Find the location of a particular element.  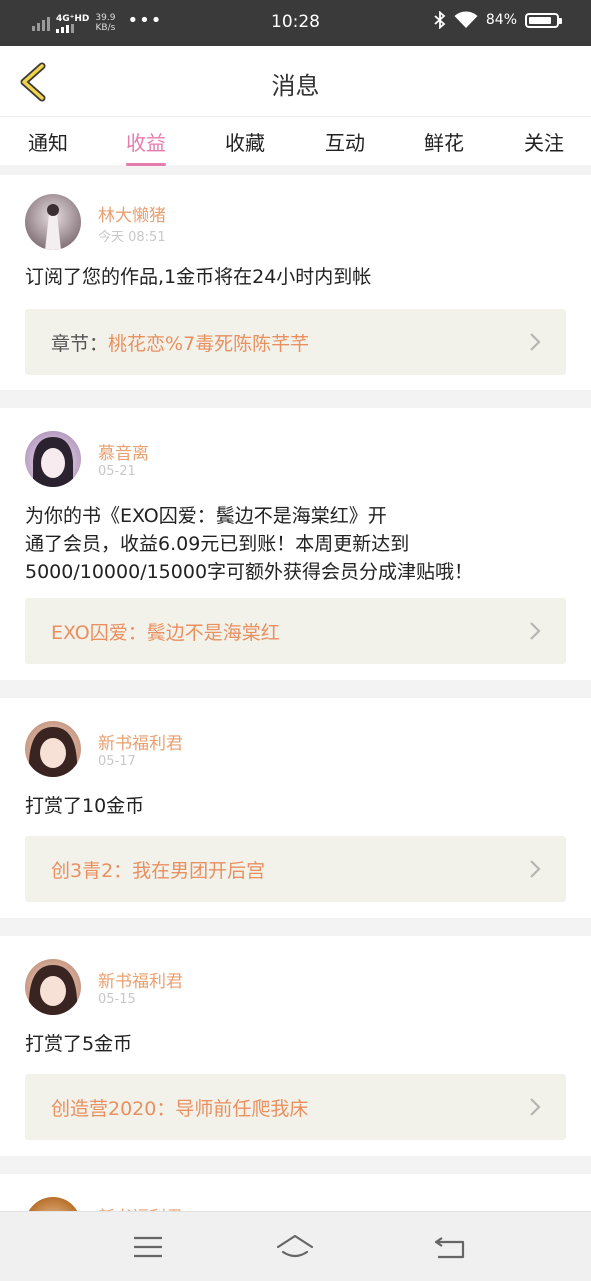

sender-name: 林大懒猪 is located at coordinates (132, 213).